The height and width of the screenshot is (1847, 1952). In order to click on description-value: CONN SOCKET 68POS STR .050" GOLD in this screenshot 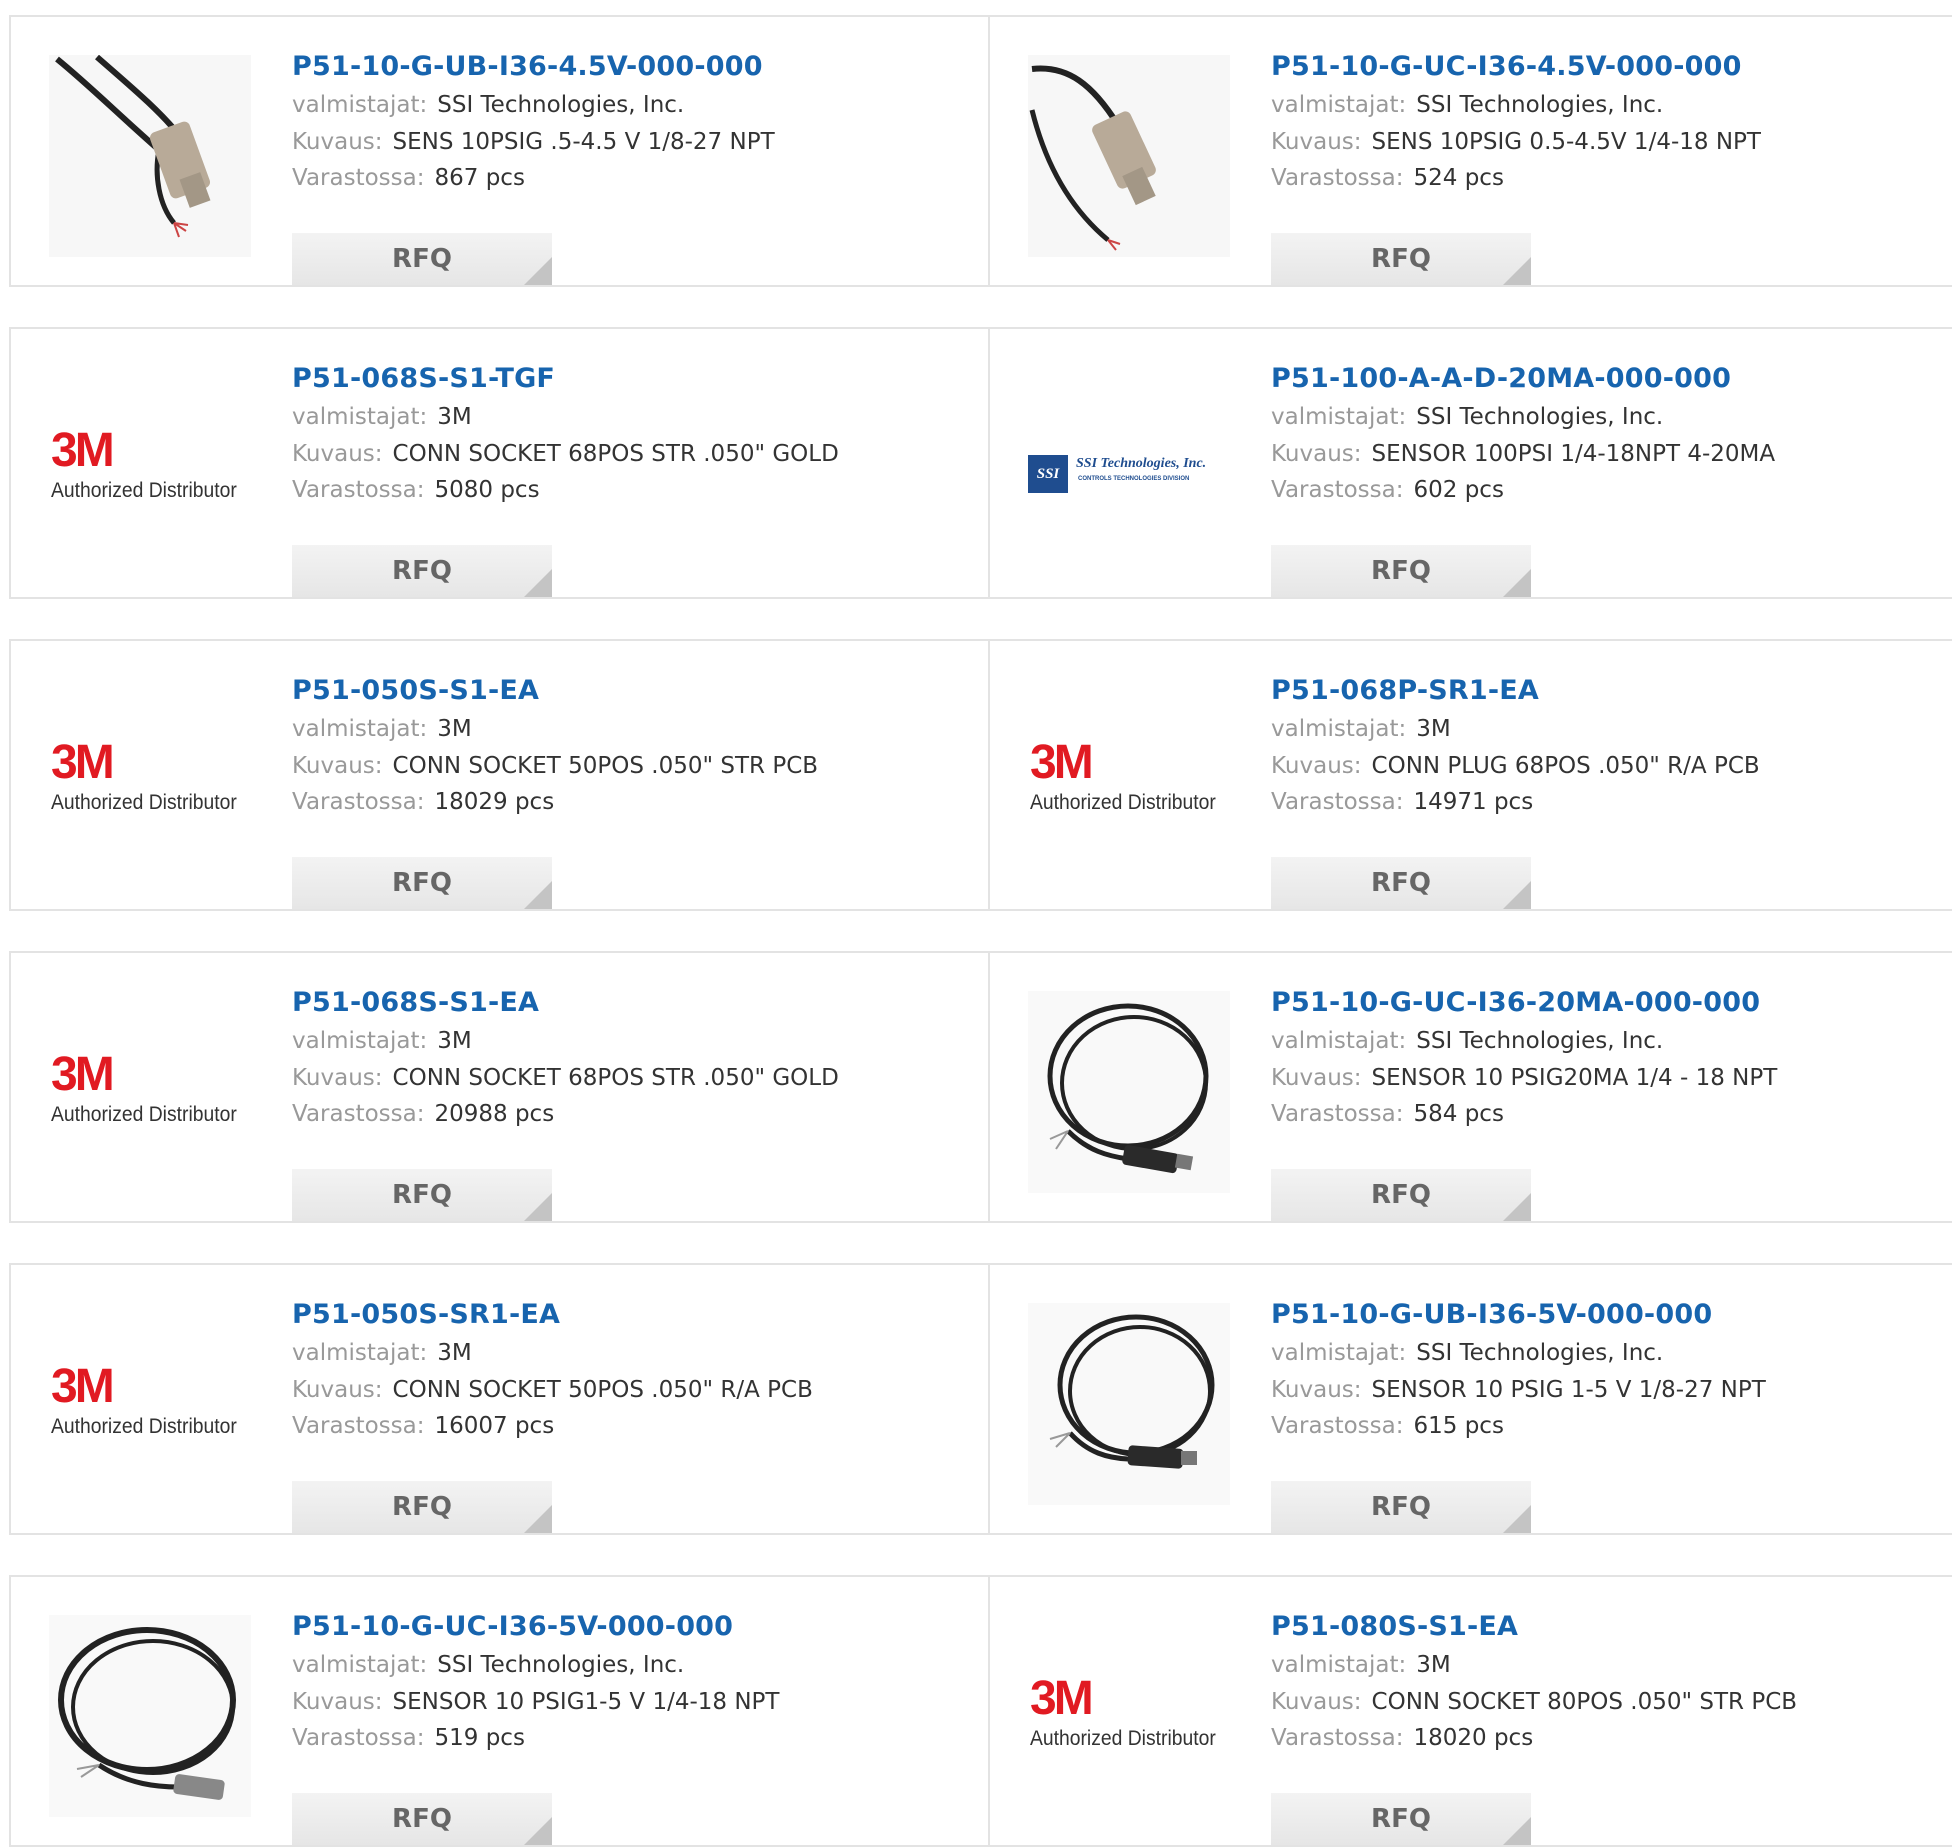, I will do `click(615, 1077)`.